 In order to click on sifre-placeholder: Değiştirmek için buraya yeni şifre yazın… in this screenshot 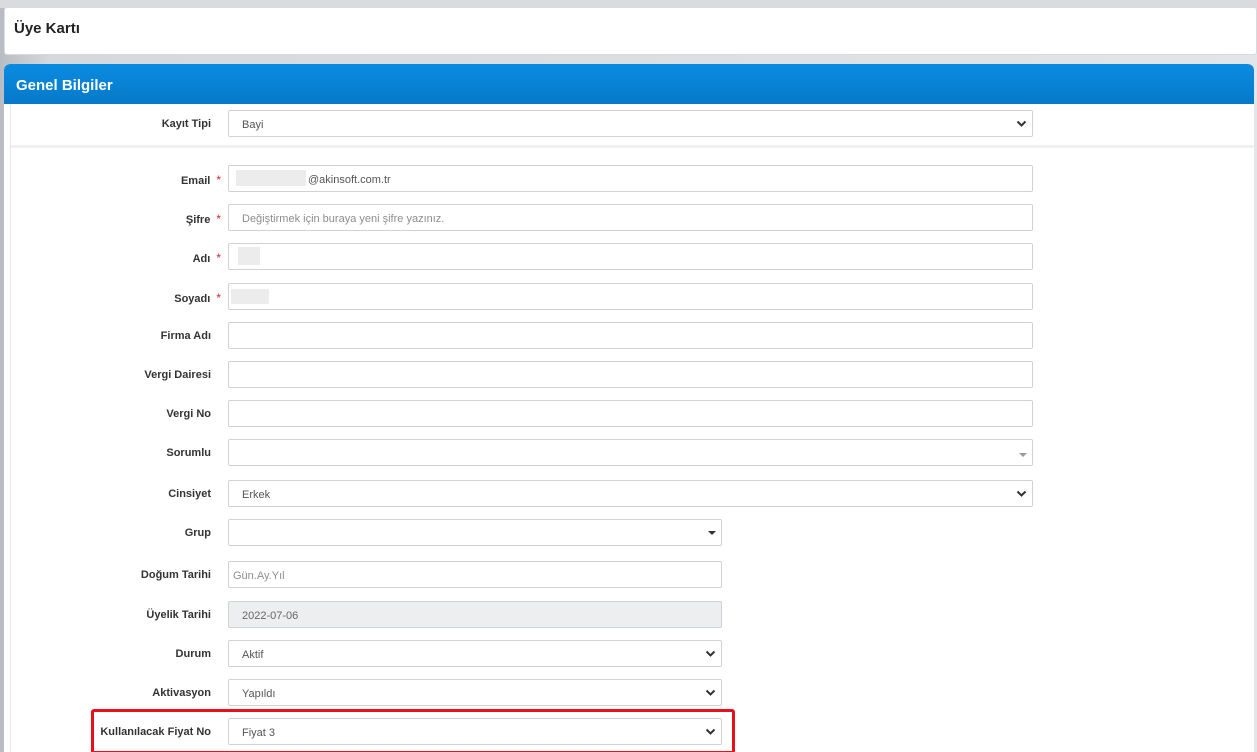, I will do `click(343, 219)`.